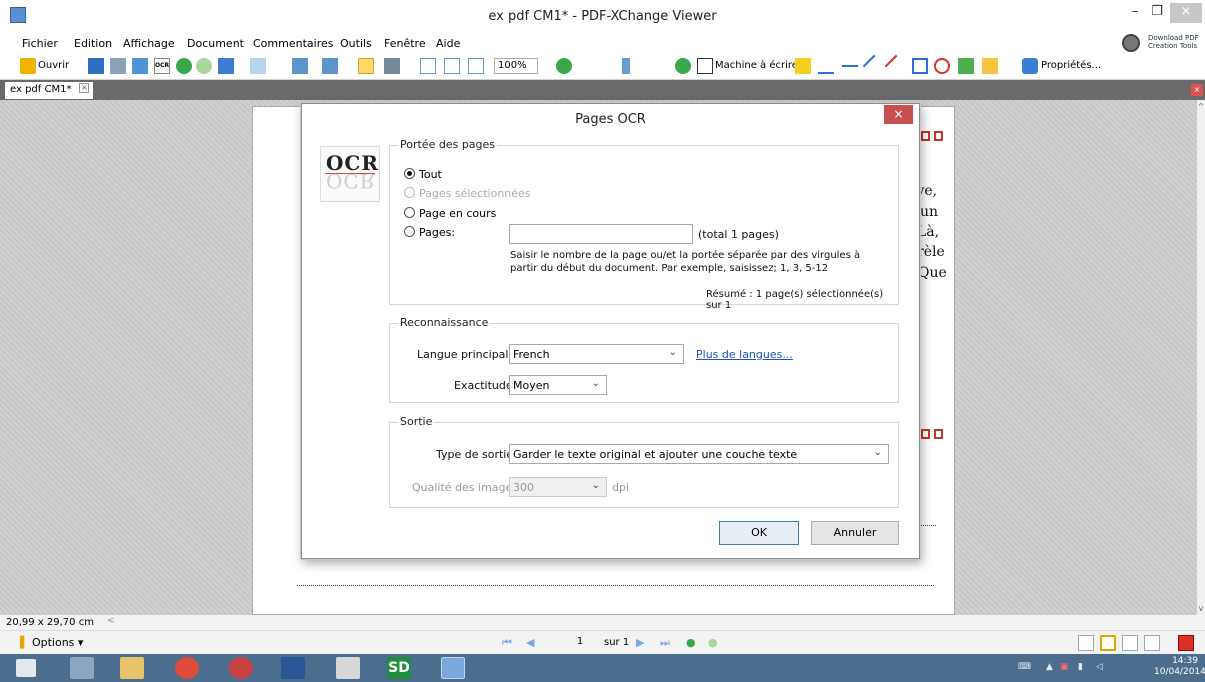  What do you see at coordinates (626, 66) in the screenshot?
I see `zoom-slider-thumb` at bounding box center [626, 66].